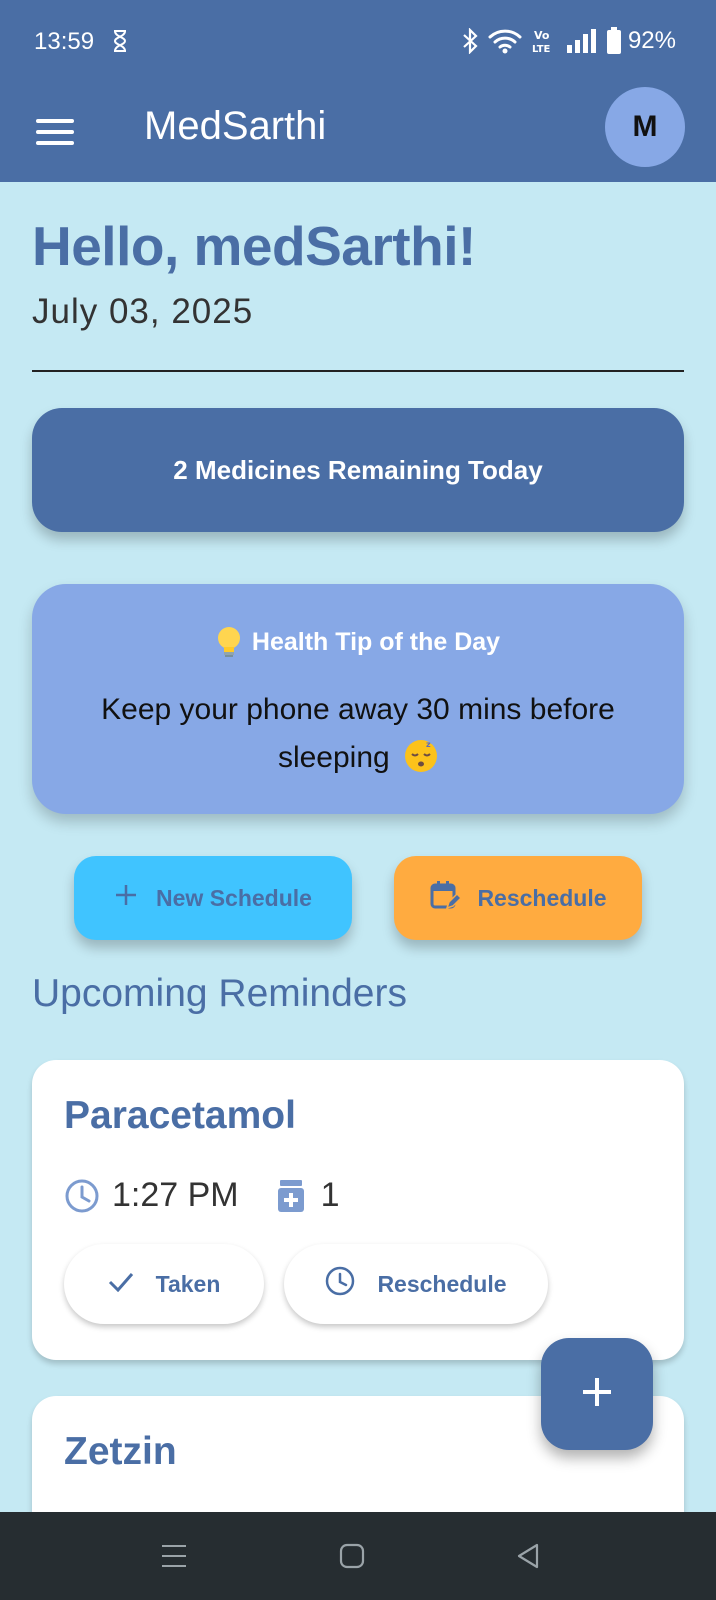 This screenshot has width=716, height=1600. I want to click on status-bar: 13:59 Vo LTE 92%, so click(358, 42).